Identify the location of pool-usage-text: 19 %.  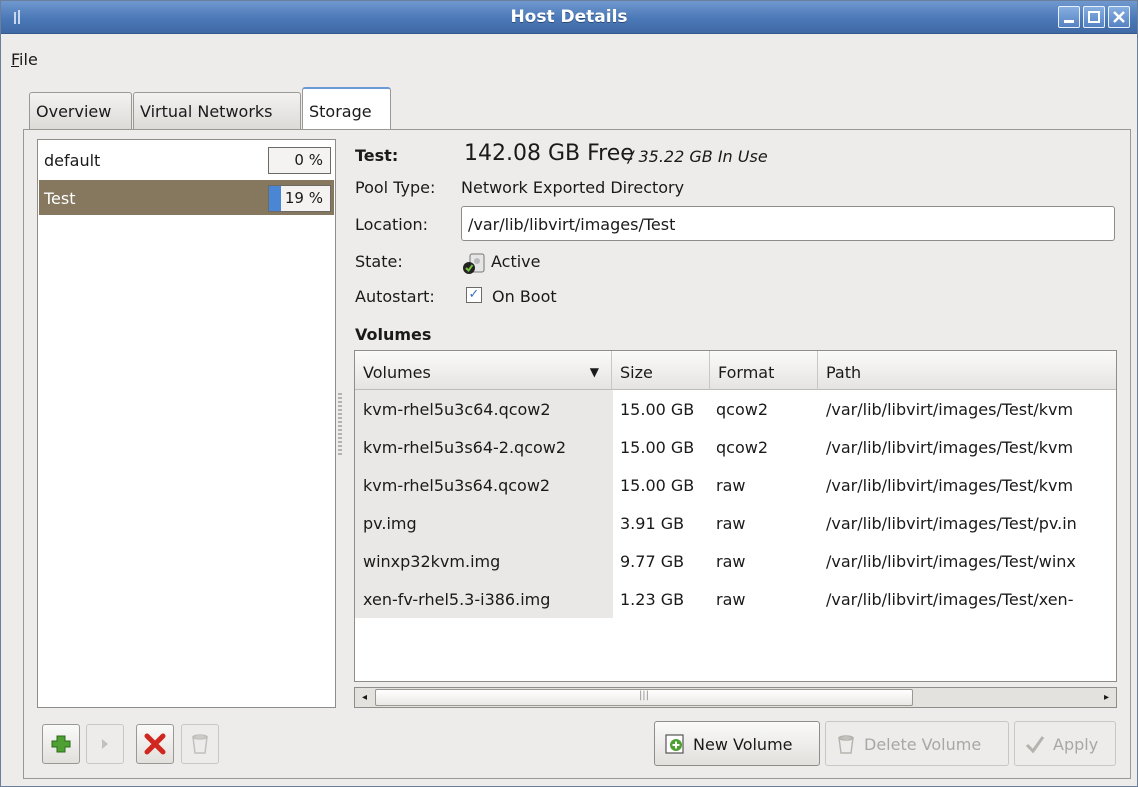
(303, 198).